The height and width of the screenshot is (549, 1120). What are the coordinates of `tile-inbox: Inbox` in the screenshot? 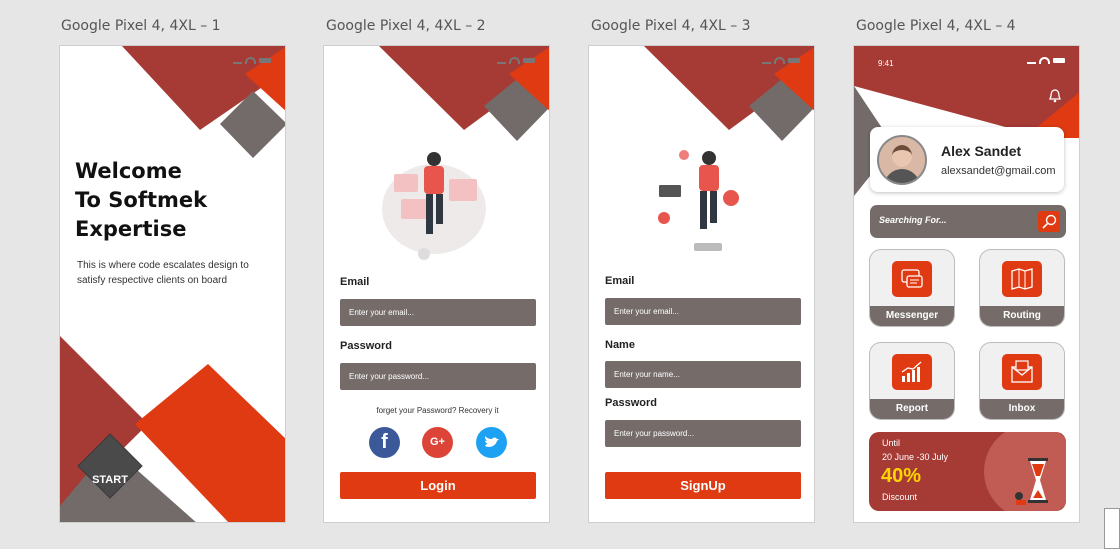 It's located at (1022, 381).